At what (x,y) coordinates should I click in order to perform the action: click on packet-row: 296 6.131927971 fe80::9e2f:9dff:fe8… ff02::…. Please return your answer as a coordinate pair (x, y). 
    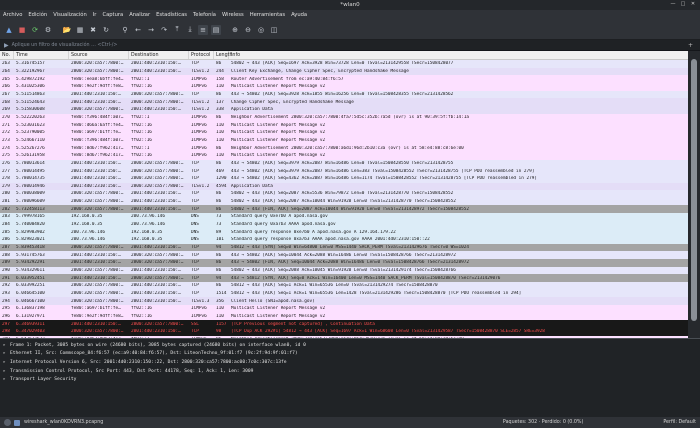
    Looking at the image, I should click on (344, 316).